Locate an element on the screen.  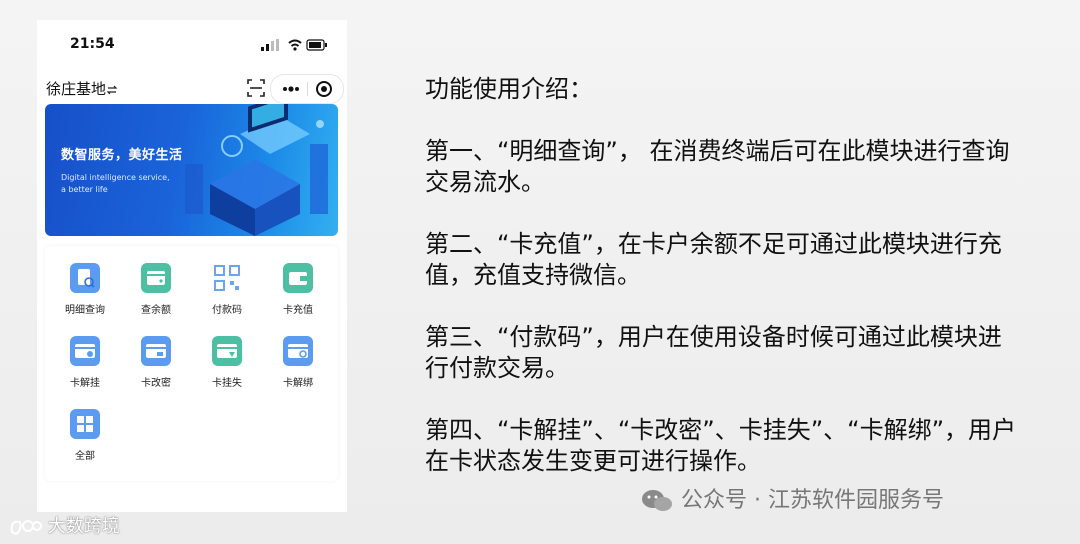
tile-label: 全部 is located at coordinates (85, 456).